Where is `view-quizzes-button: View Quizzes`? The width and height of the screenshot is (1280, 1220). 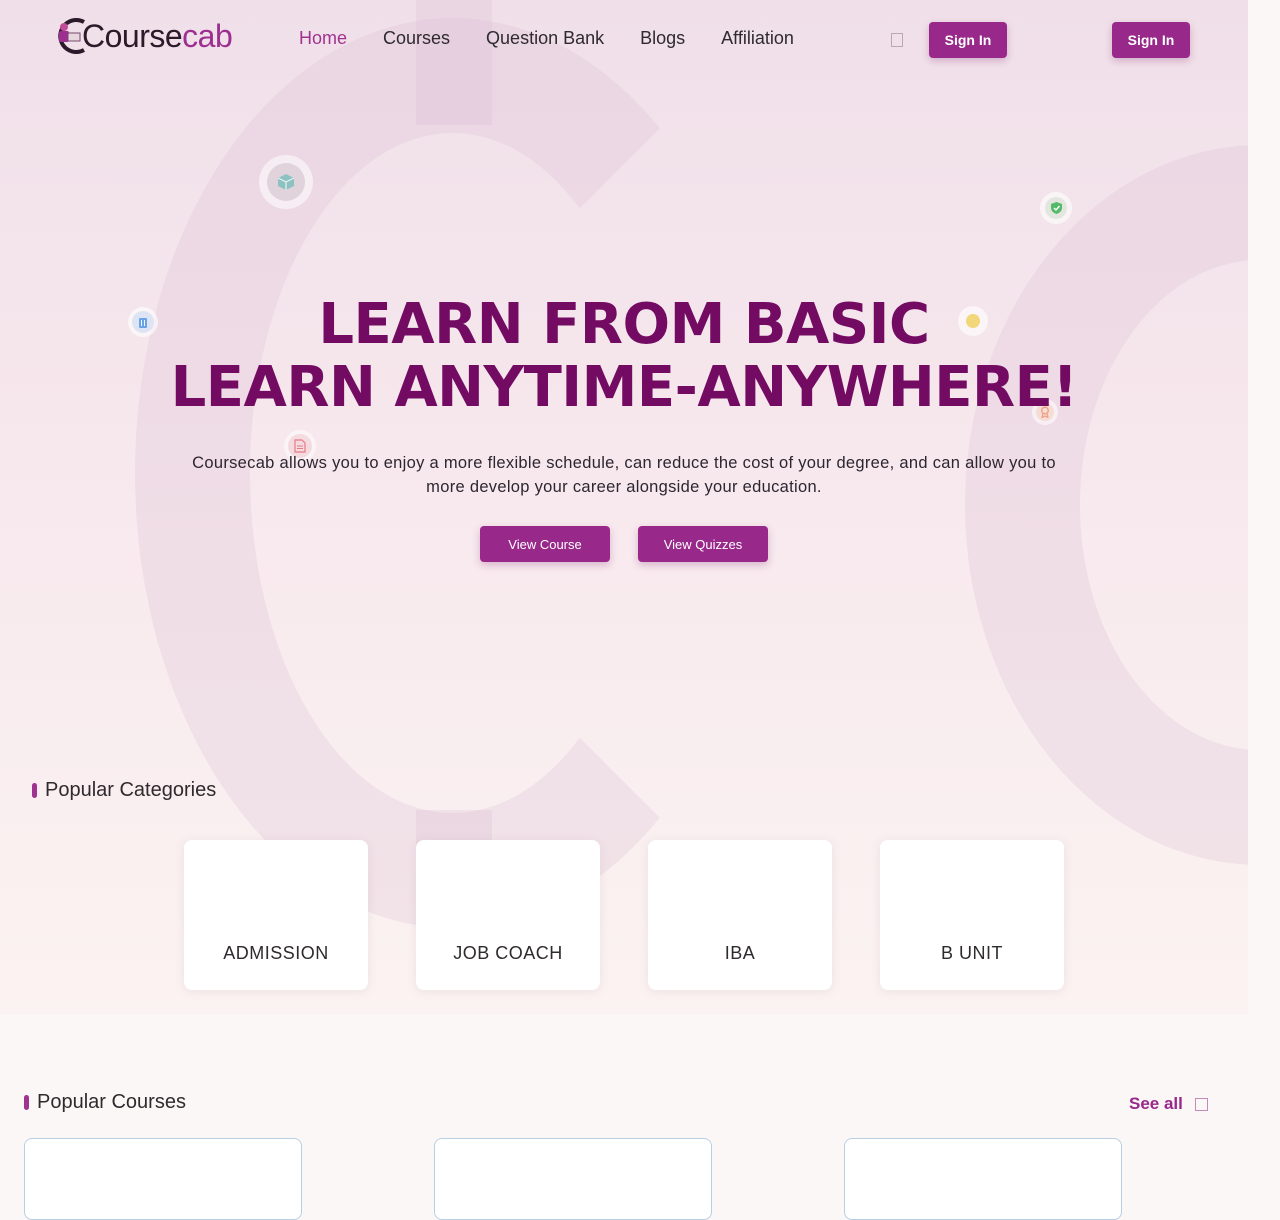 view-quizzes-button: View Quizzes is located at coordinates (703, 544).